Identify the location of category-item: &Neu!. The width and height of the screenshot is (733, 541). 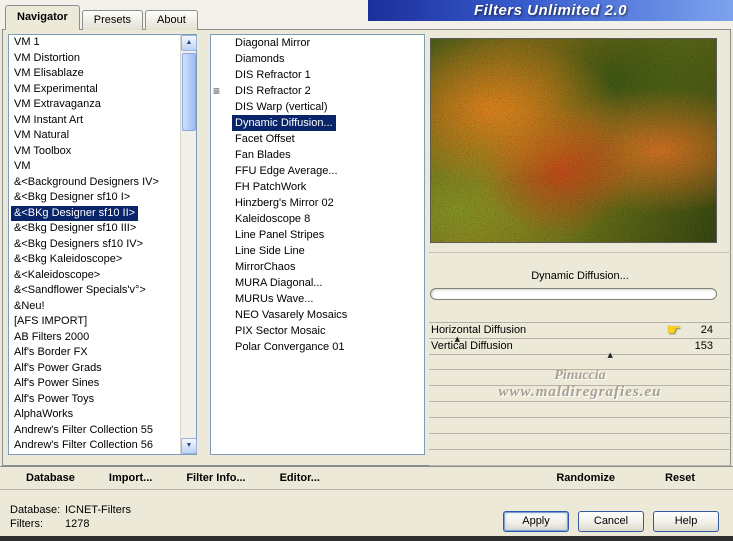
(94, 307).